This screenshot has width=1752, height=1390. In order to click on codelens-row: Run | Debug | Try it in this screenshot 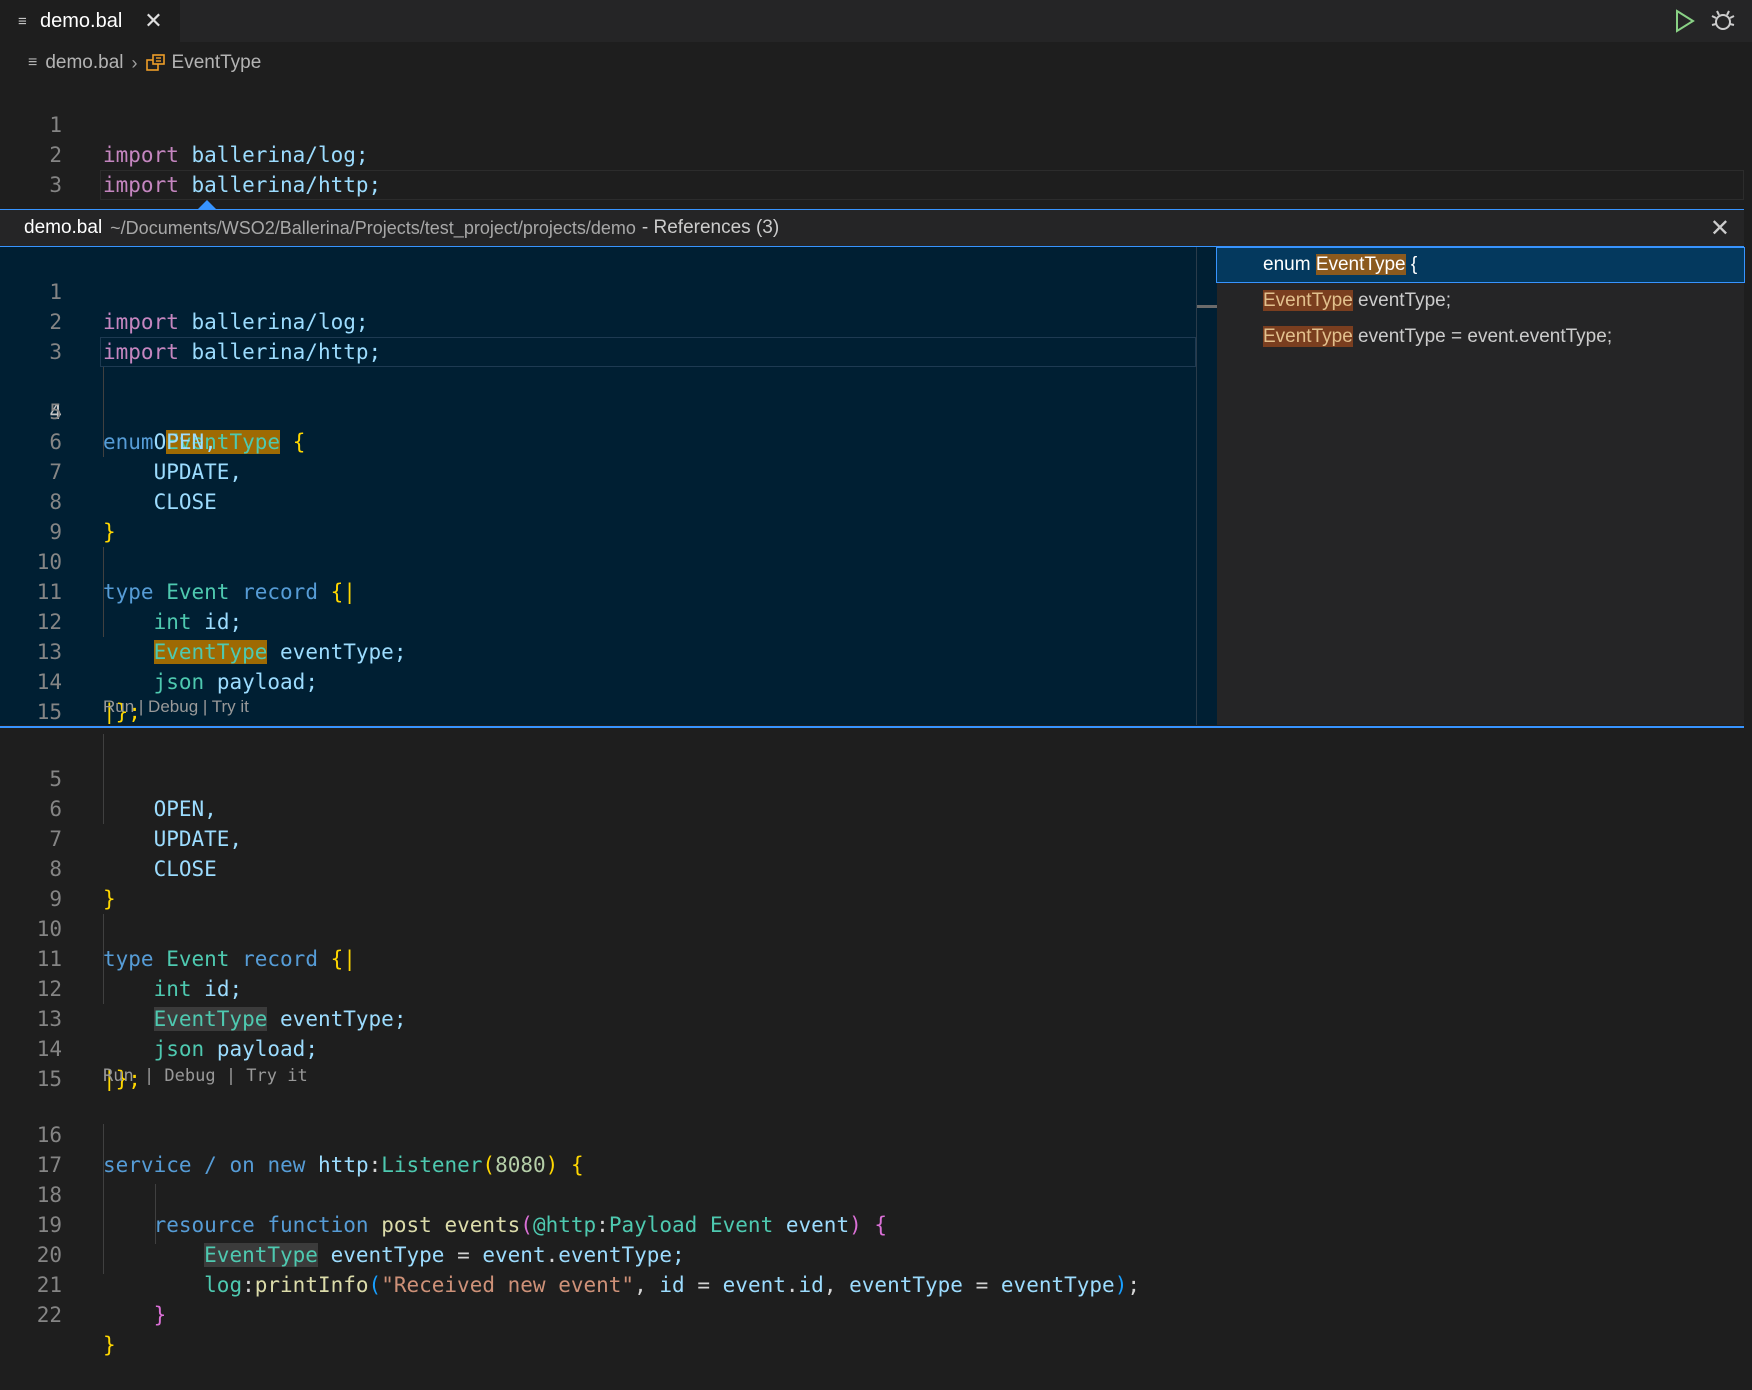, I will do `click(872, 1077)`.